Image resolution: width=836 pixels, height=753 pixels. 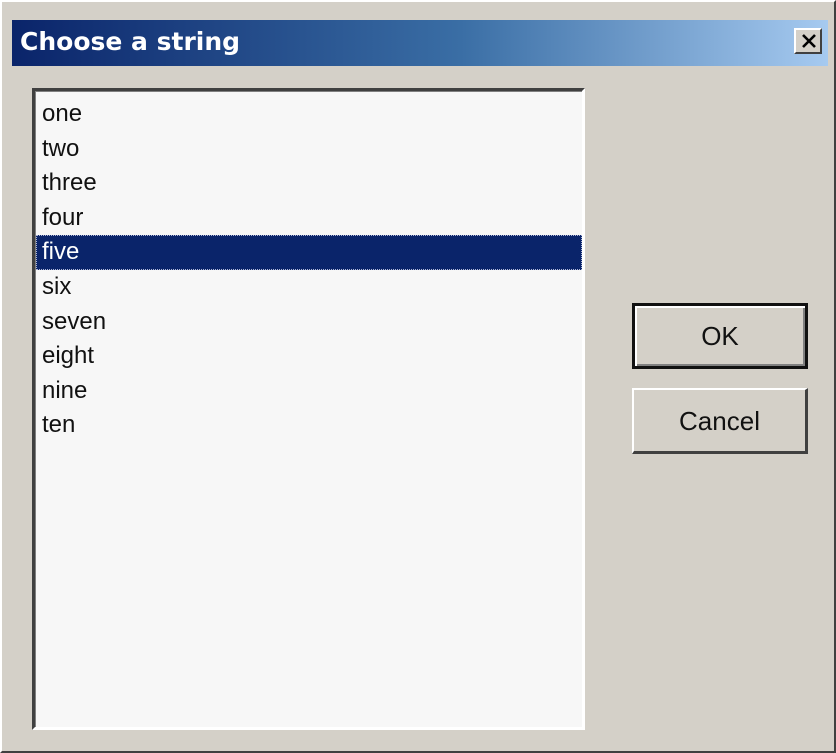 I want to click on ok-button: OK, so click(x=720, y=336).